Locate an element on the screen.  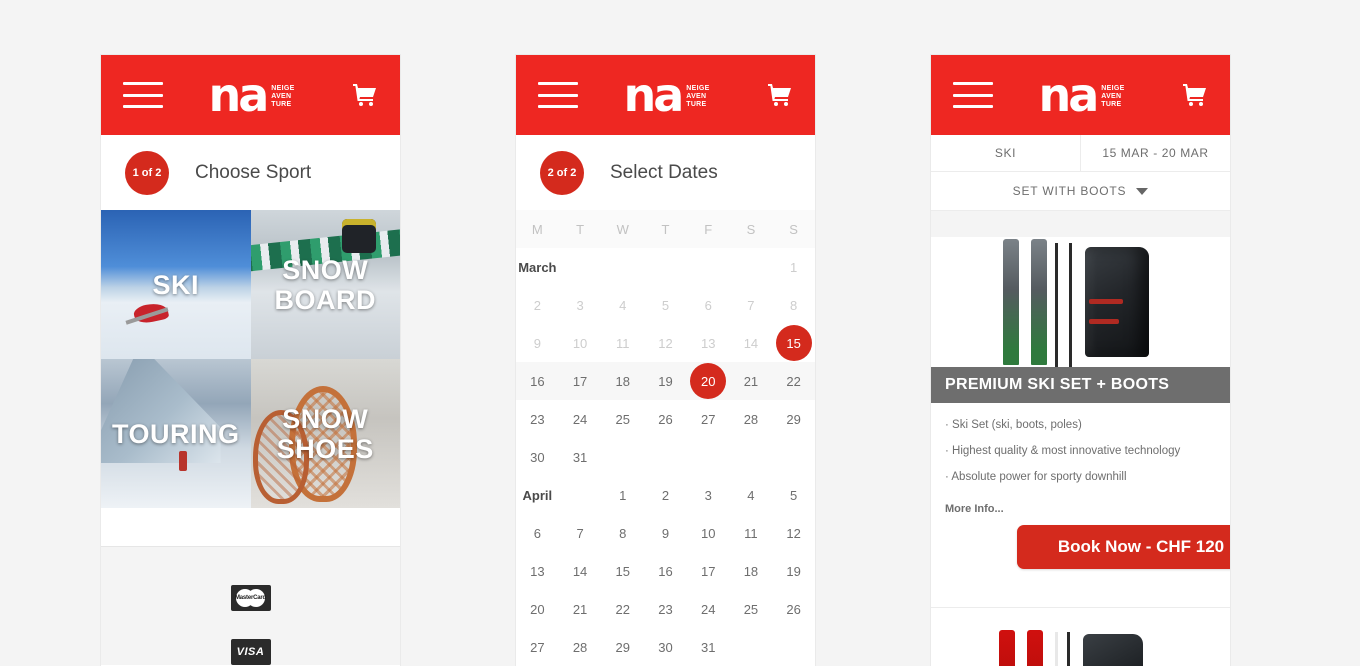
sport-tile-touring: TOURING is located at coordinates (176, 433).